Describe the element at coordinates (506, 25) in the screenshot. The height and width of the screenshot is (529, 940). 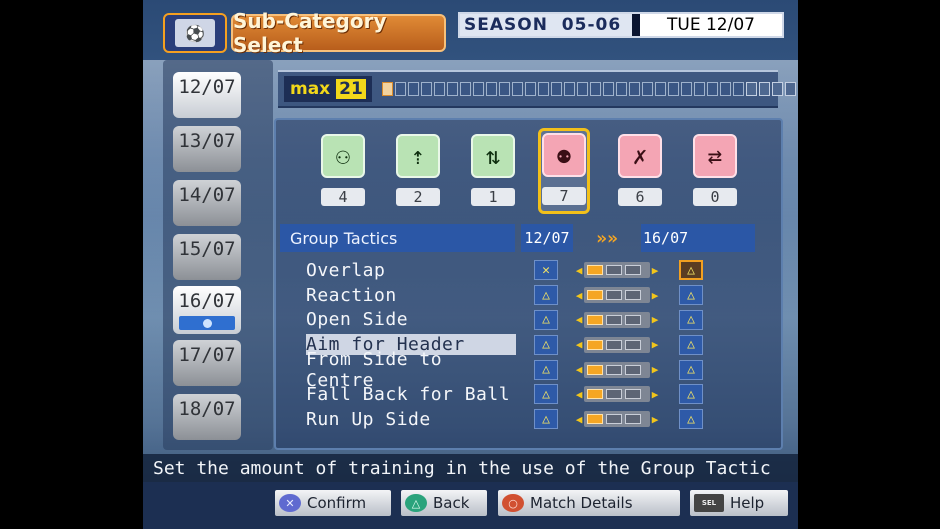
I see `season-text: SEASON` at that location.